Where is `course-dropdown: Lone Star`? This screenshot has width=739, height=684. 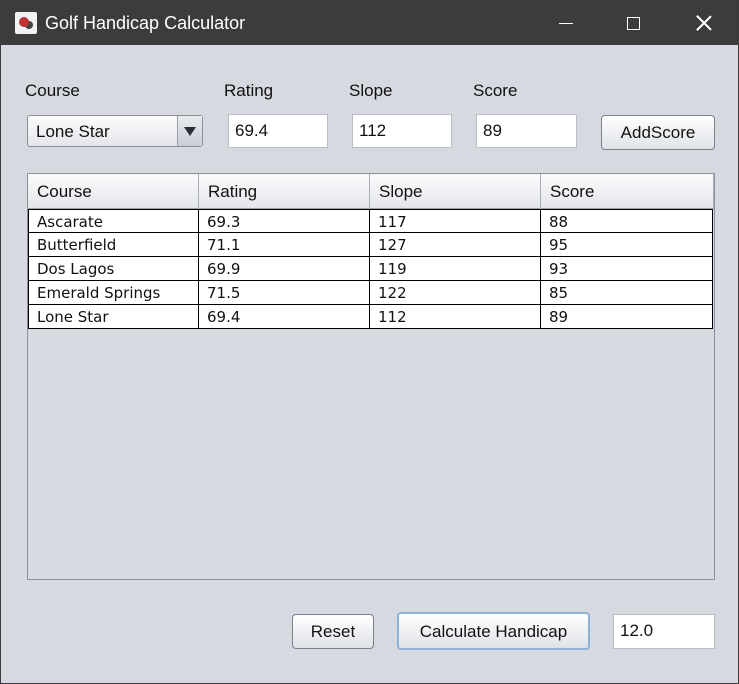
course-dropdown: Lone Star is located at coordinates (115, 131).